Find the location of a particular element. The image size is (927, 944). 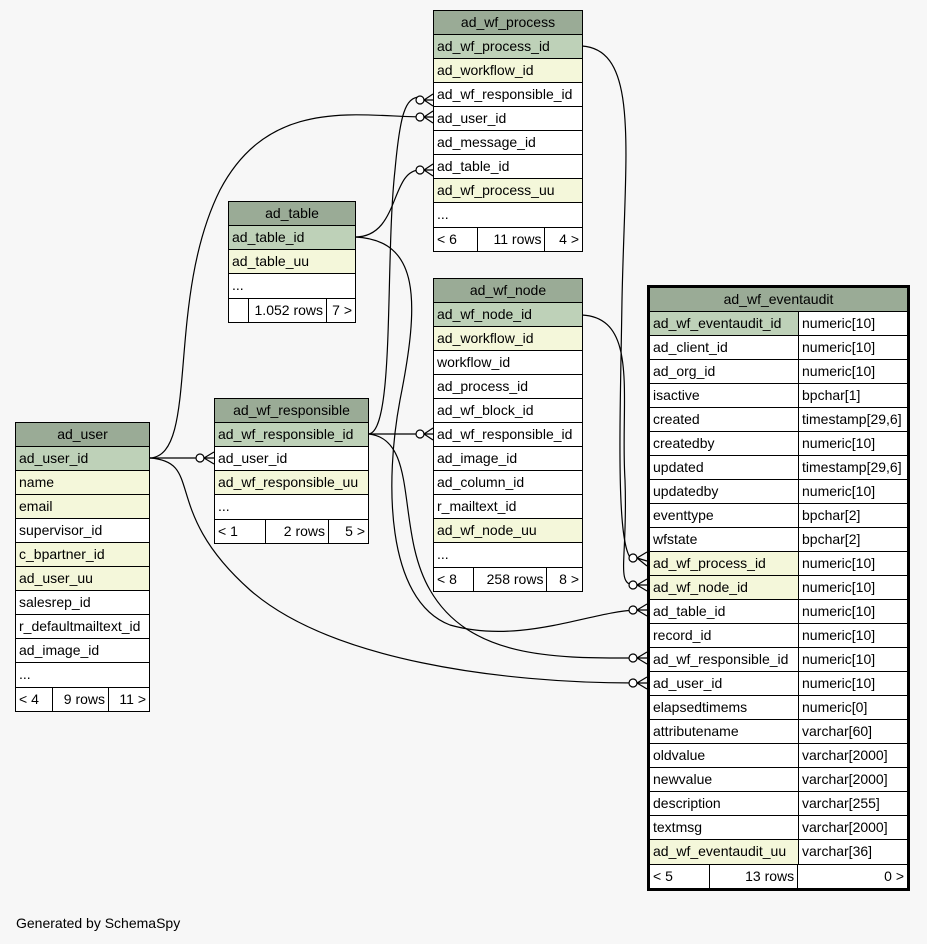

table-header: ad_wf_responsible is located at coordinates (291, 411).